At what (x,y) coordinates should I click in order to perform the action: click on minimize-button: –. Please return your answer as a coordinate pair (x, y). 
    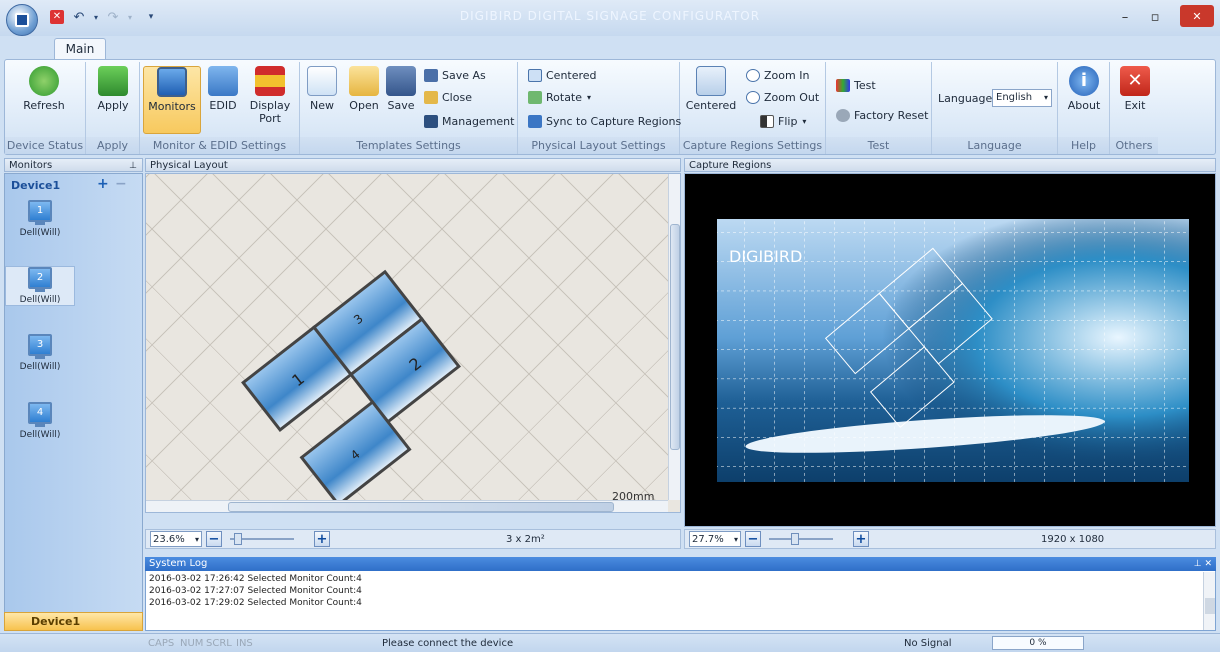
    Looking at the image, I should click on (1125, 17).